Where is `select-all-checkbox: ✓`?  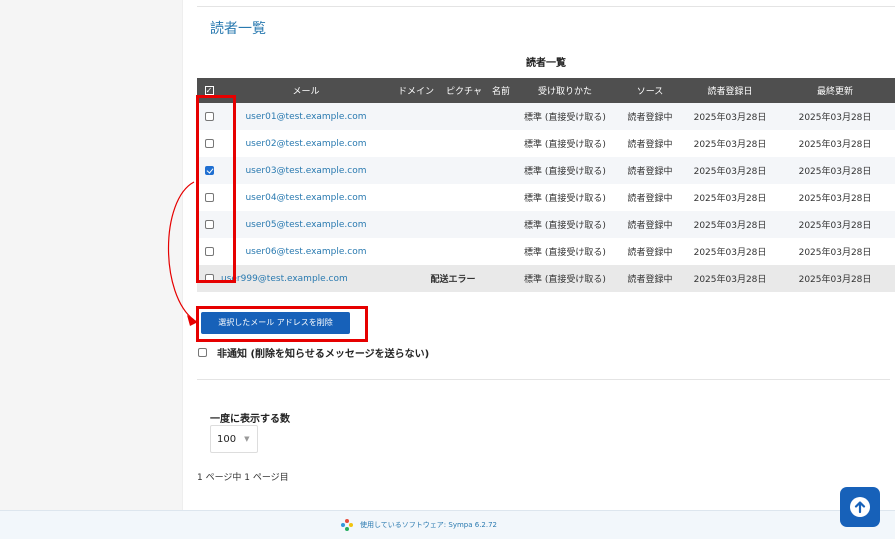 select-all-checkbox: ✓ is located at coordinates (209, 90).